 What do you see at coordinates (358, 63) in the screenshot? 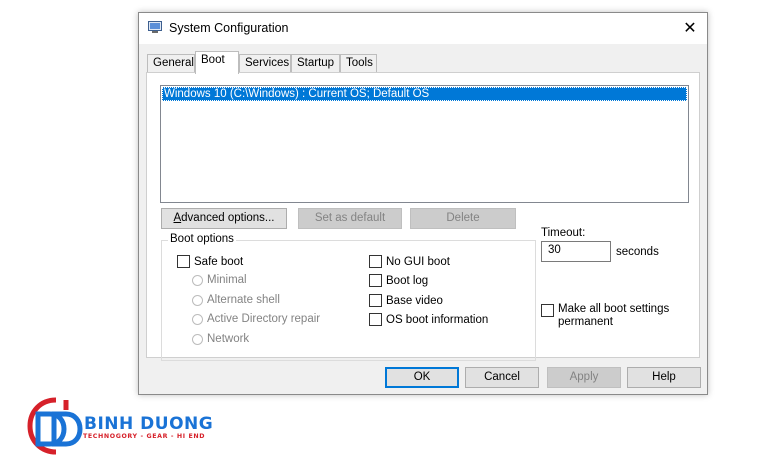
I see `tab-tools: Tools` at bounding box center [358, 63].